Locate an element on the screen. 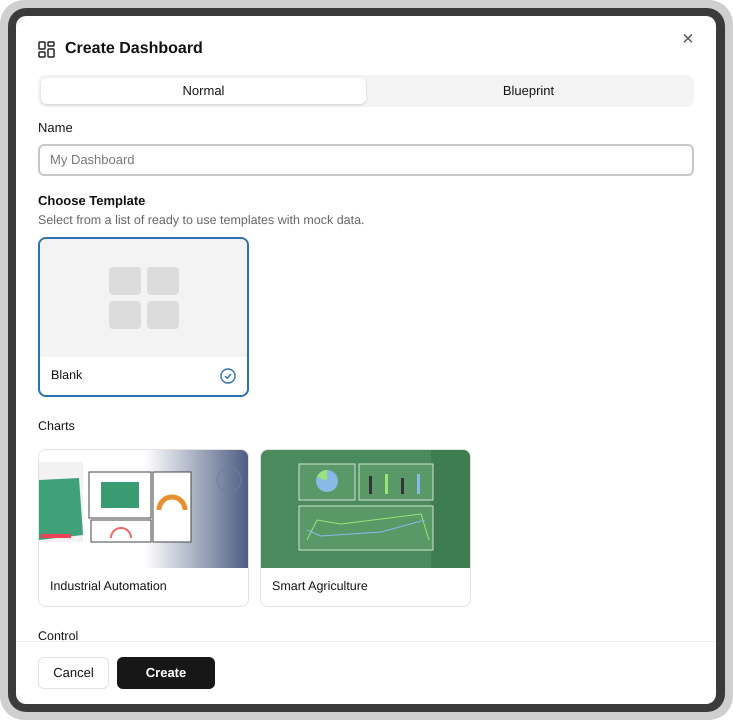 The width and height of the screenshot is (733, 720). tab: Normal is located at coordinates (203, 91).